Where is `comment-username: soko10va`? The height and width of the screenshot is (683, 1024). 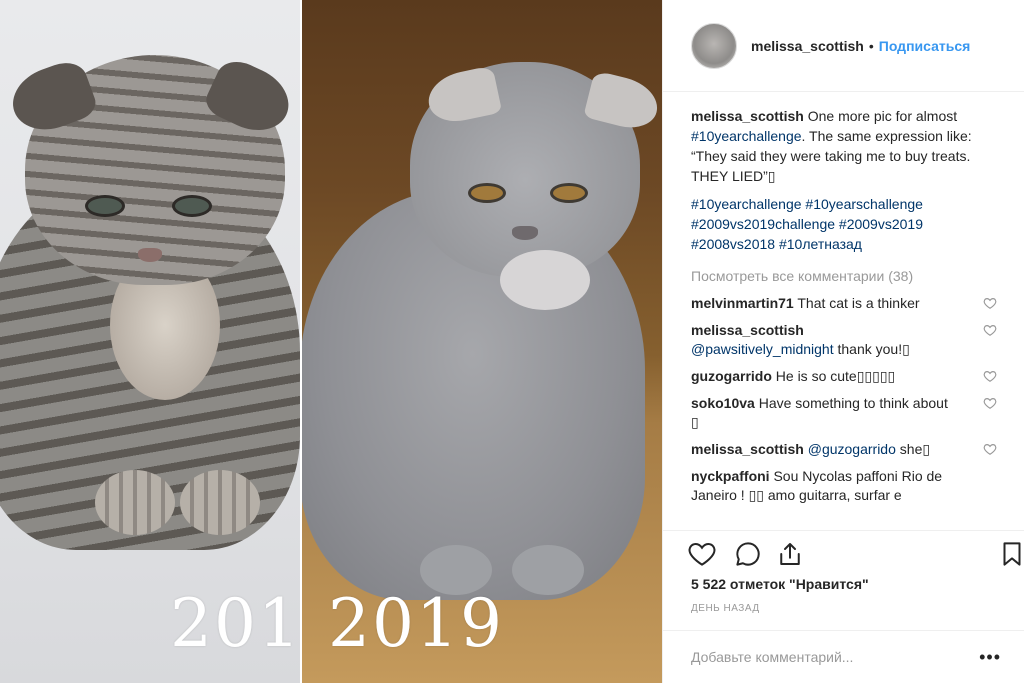 comment-username: soko10va is located at coordinates (723, 403).